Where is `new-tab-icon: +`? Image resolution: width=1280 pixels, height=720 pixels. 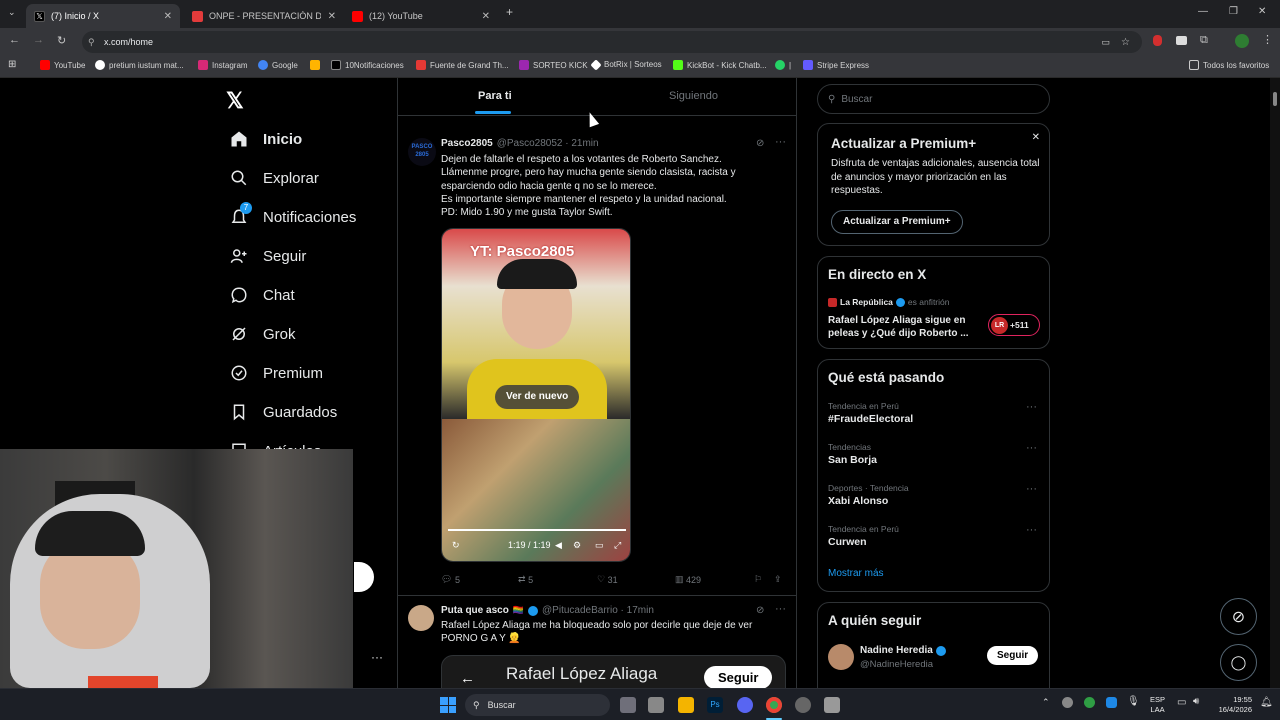
new-tab-icon: + is located at coordinates (509, 12).